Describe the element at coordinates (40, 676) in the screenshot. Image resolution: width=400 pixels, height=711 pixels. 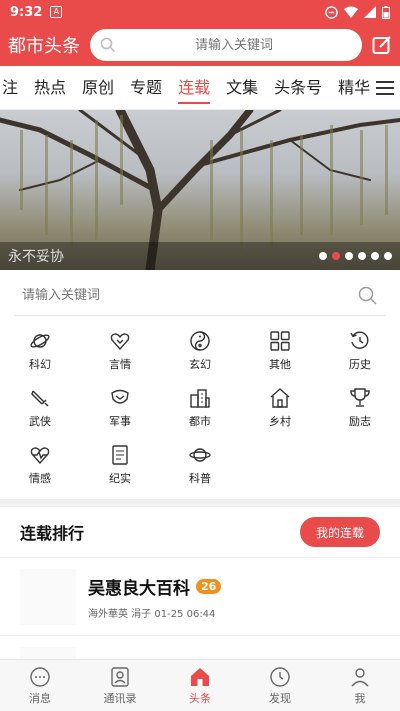
I see `message-icon` at that location.